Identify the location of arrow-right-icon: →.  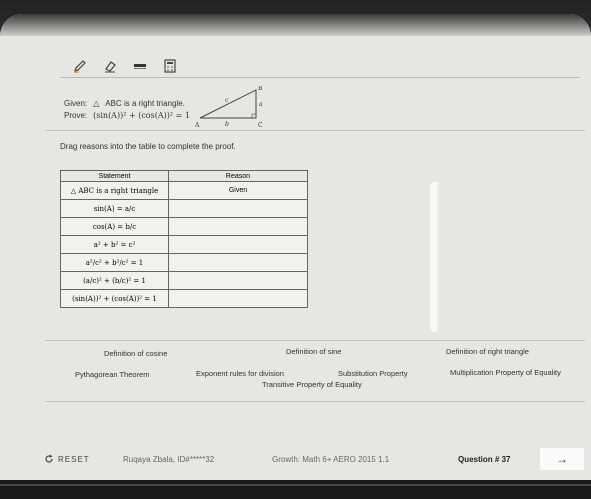
(562, 459).